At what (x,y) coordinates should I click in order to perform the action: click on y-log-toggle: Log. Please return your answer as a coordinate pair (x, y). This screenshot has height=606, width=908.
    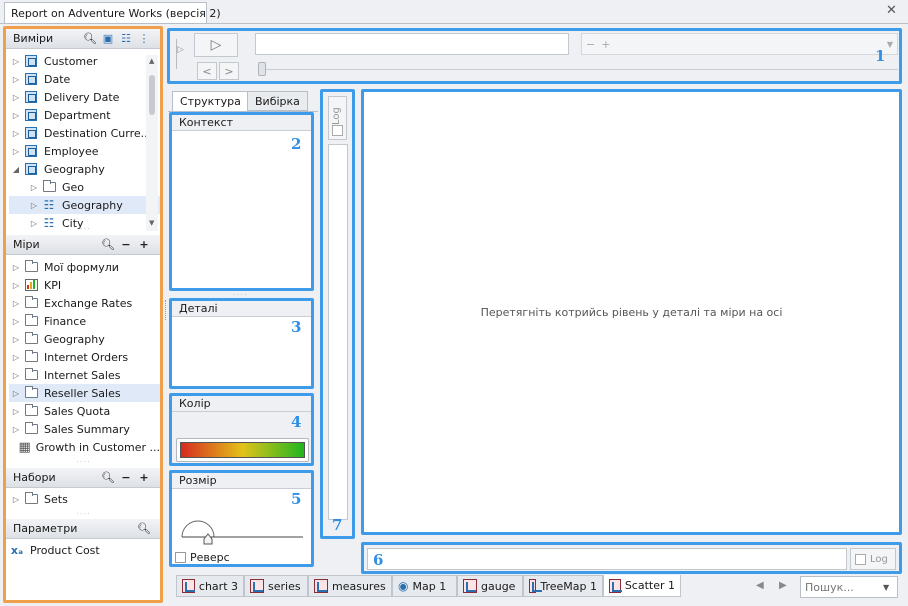
    Looking at the image, I should click on (337, 118).